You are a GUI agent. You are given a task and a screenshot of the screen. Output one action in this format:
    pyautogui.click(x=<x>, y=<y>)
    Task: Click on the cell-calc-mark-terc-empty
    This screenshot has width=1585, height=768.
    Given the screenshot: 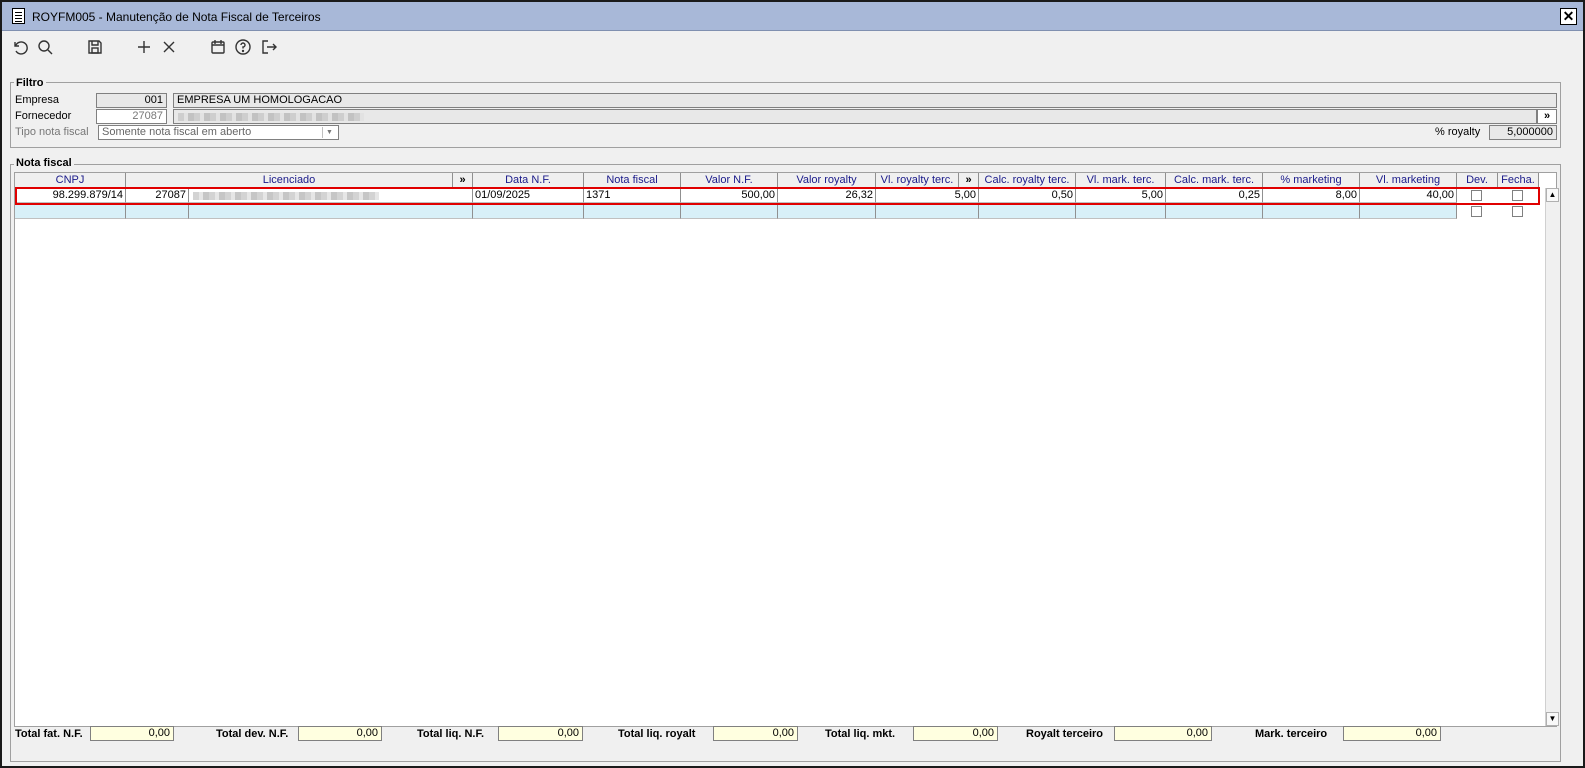 What is the action you would take?
    pyautogui.click(x=1214, y=211)
    